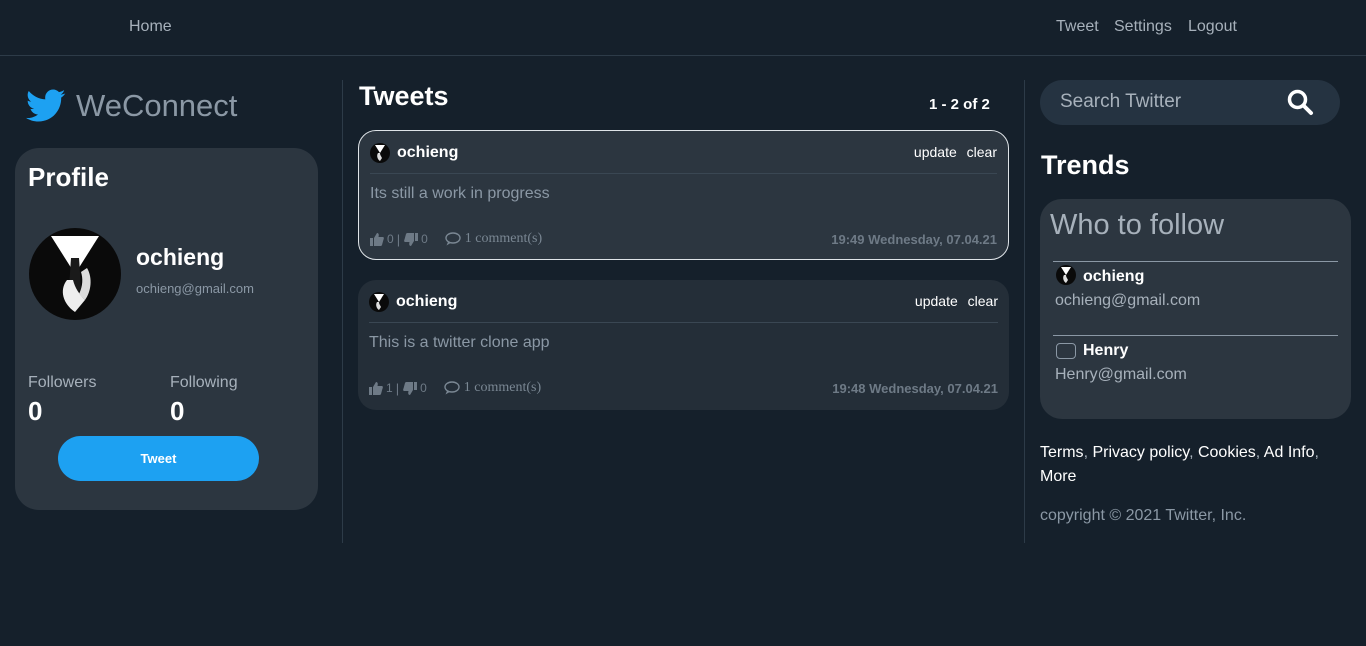  I want to click on nav-home-link: Home, so click(150, 27).